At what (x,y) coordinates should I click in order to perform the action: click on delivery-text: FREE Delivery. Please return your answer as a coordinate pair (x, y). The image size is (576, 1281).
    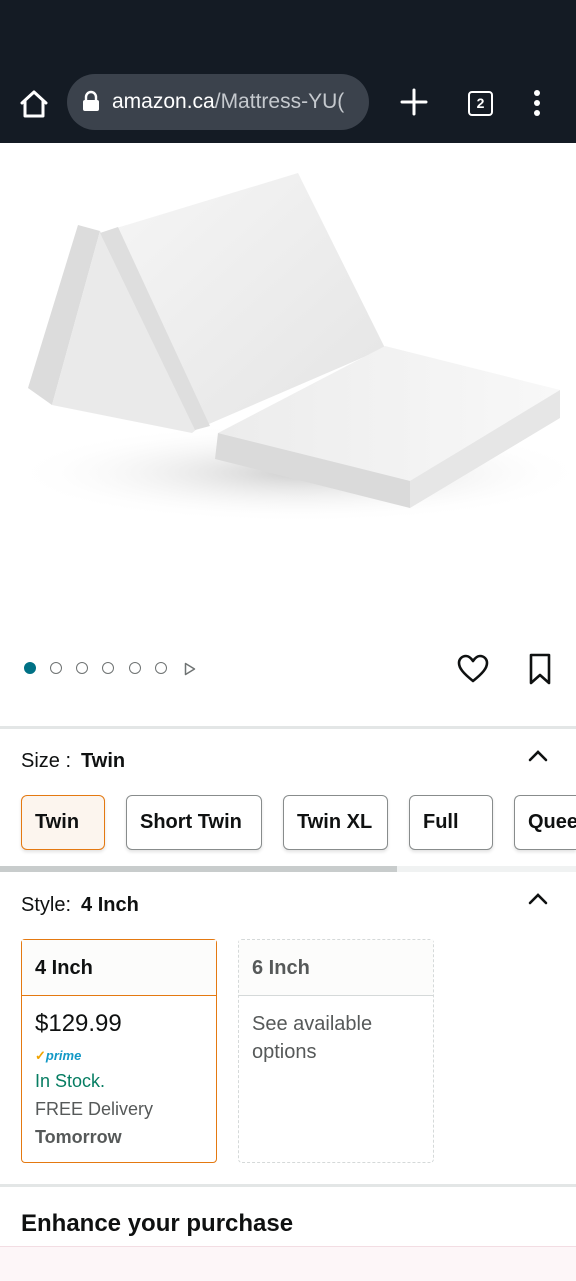
    Looking at the image, I should click on (94, 1109).